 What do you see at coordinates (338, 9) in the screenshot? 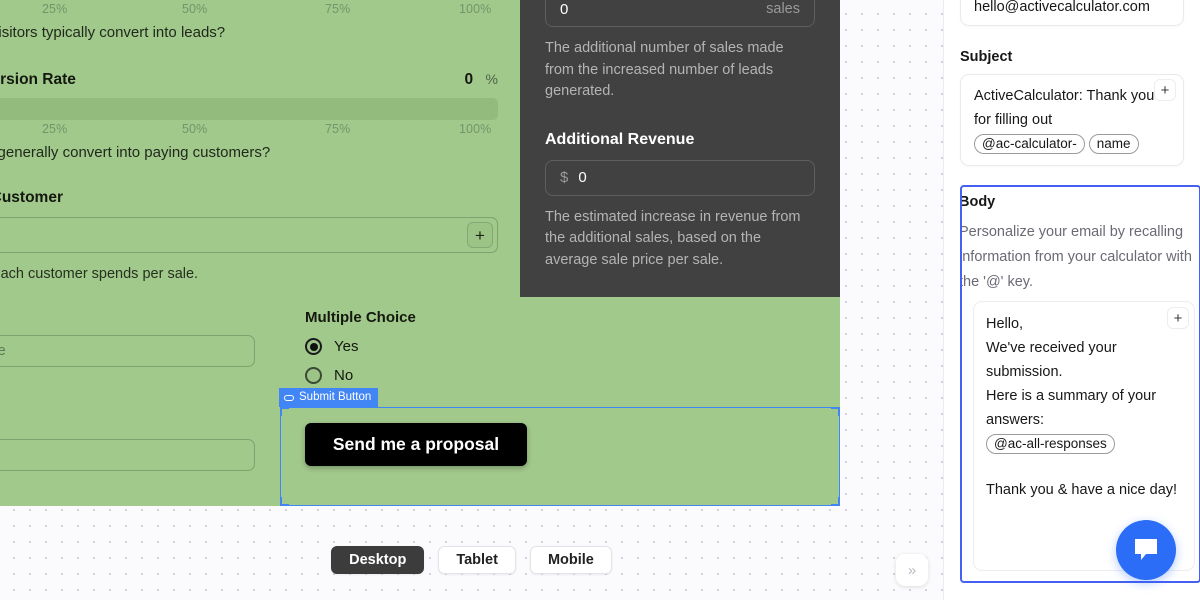
I see `tick-75: 75%` at bounding box center [338, 9].